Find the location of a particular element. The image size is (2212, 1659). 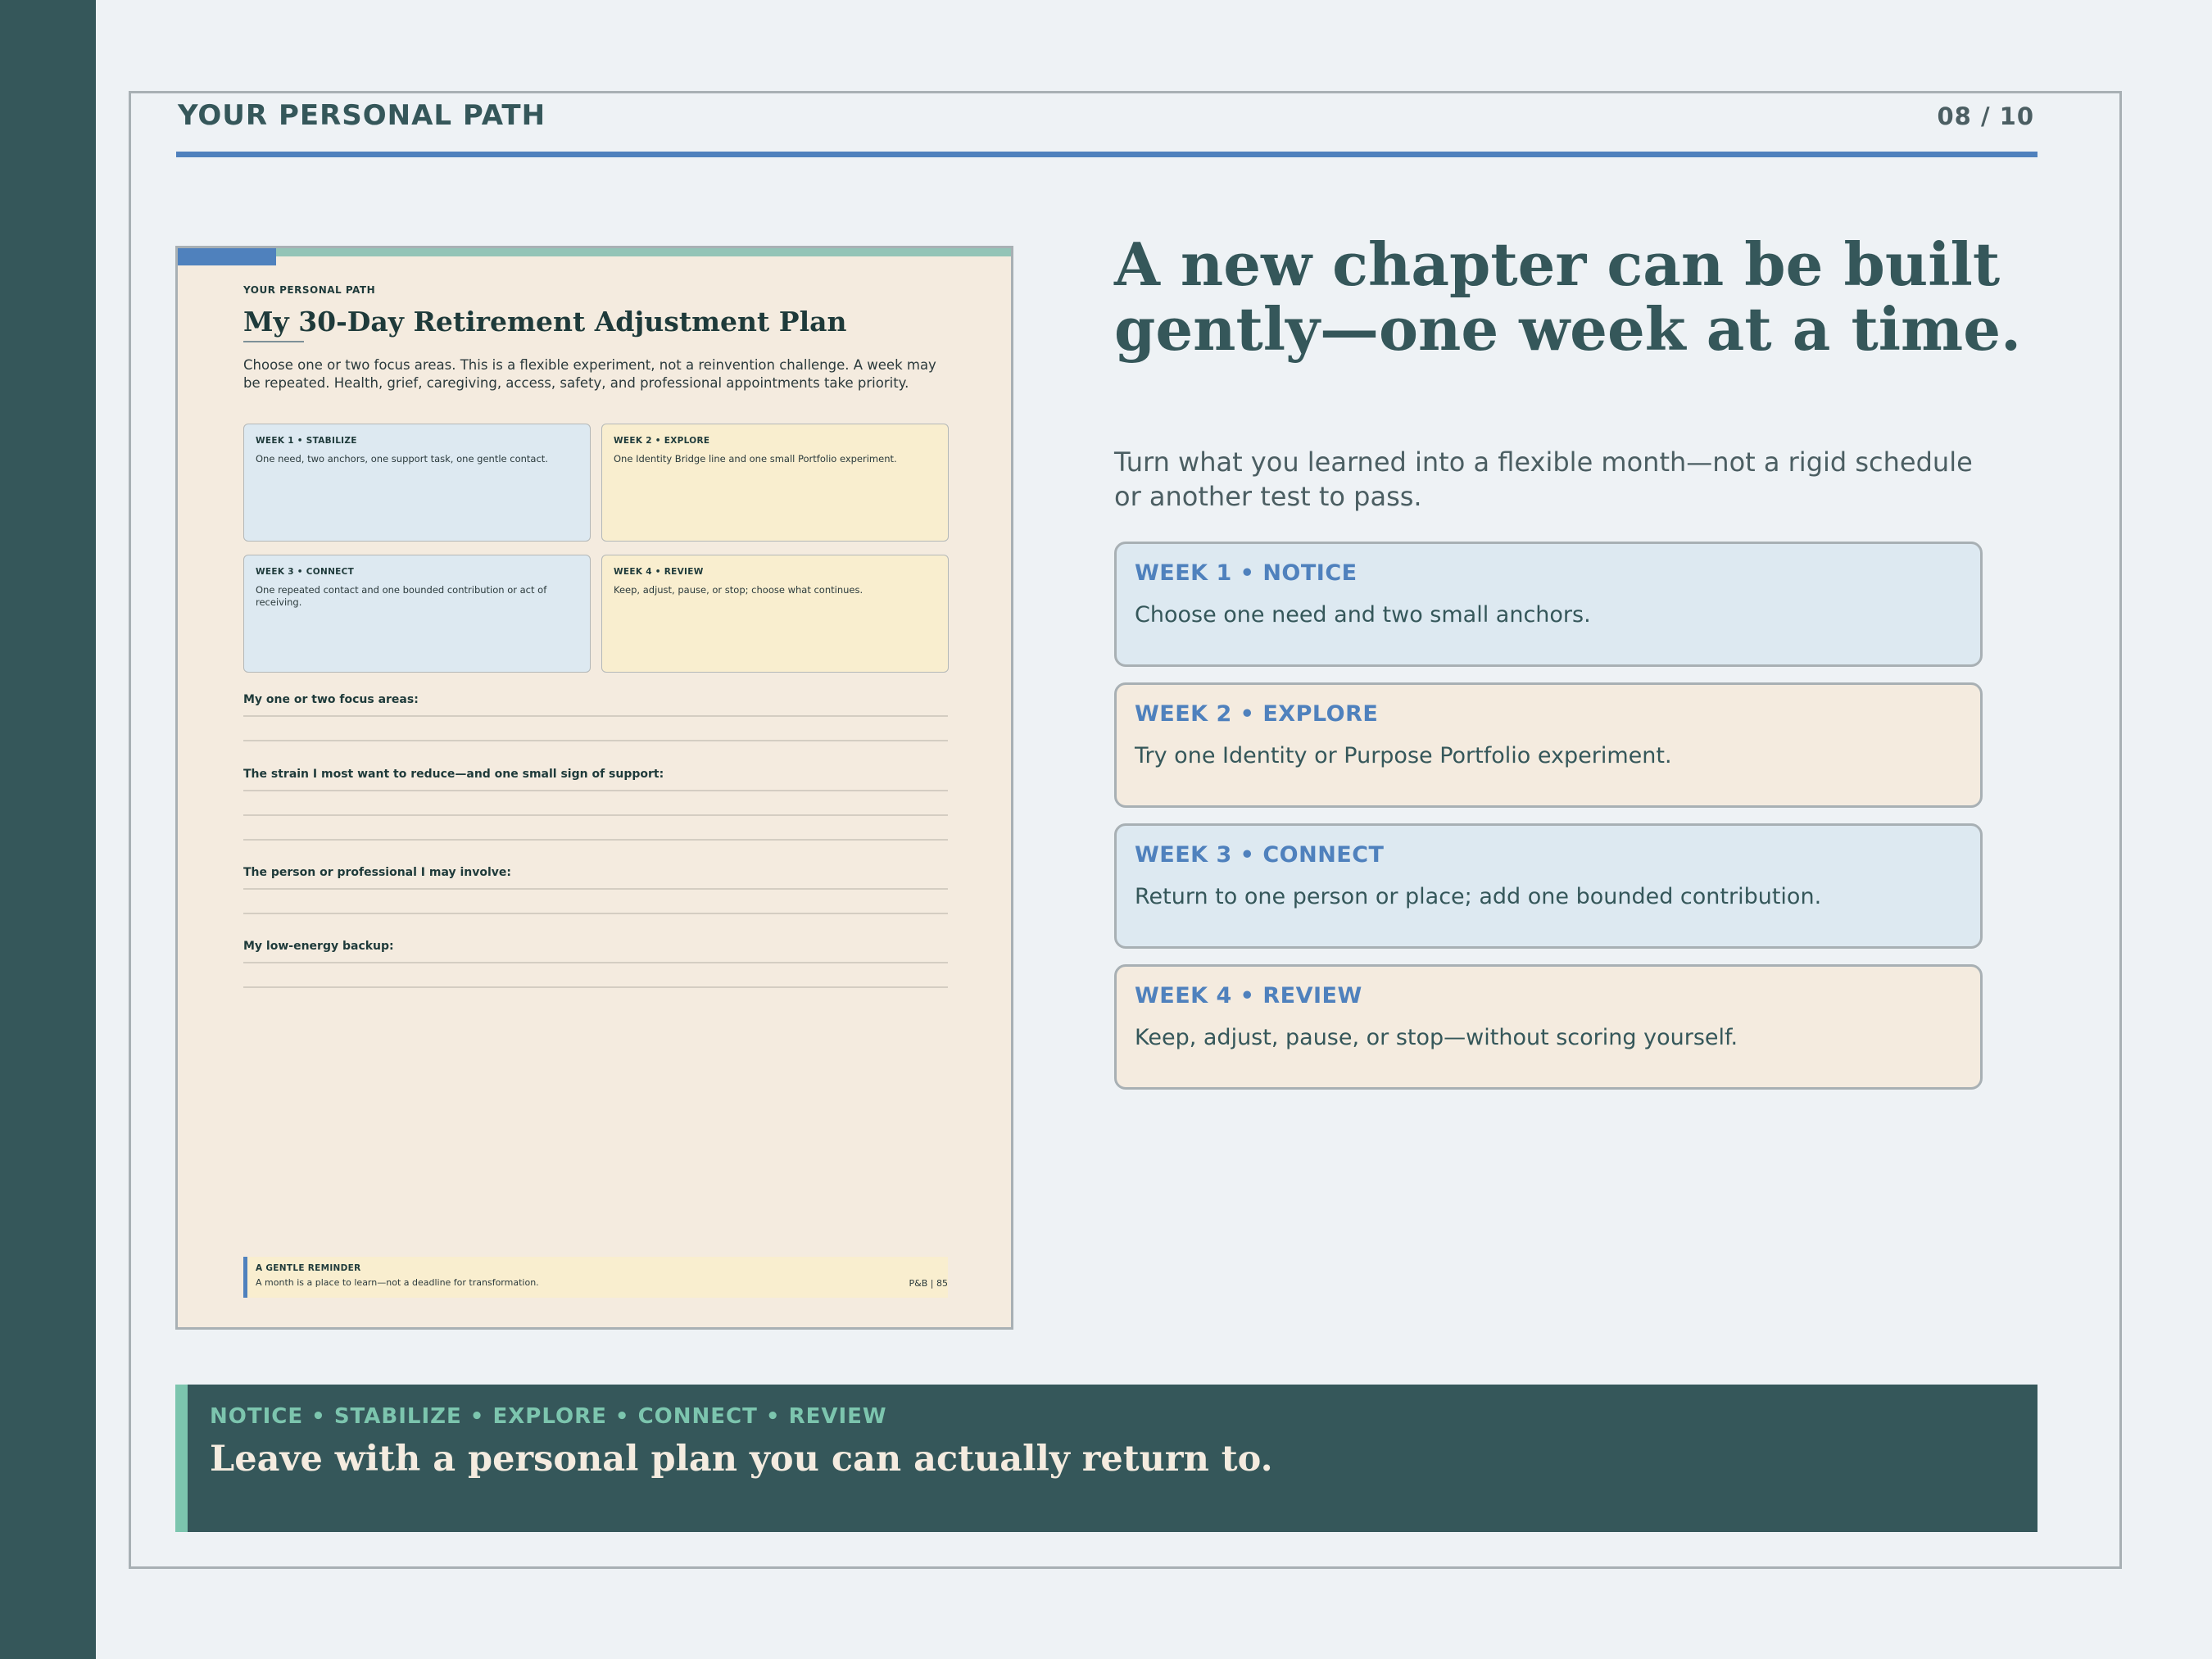

page-number: 08 / 10 is located at coordinates (1985, 116).